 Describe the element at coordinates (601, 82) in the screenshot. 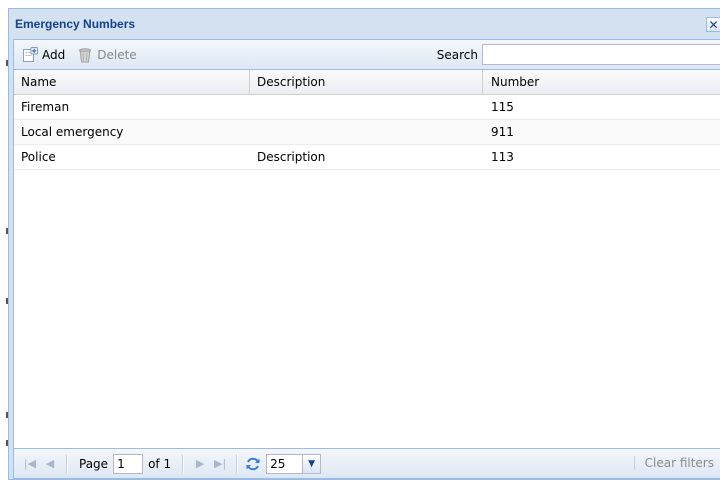

I see `column-header-number: Number` at that location.